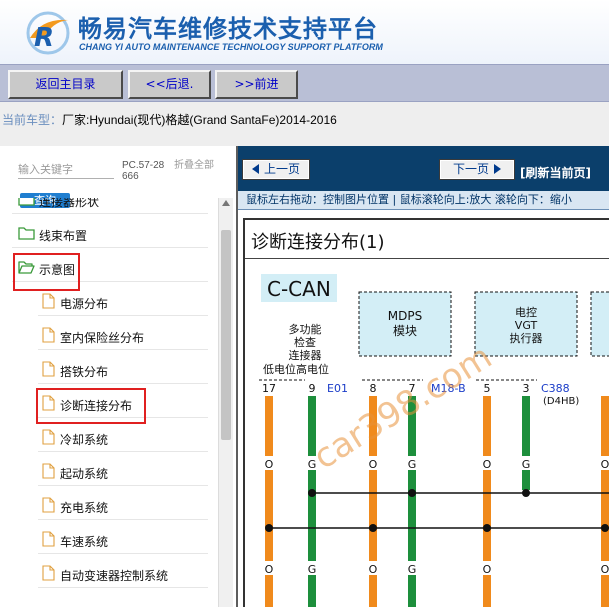  What do you see at coordinates (69, 203) in the screenshot?
I see `tree-item-label: 连接器形状` at bounding box center [69, 203].